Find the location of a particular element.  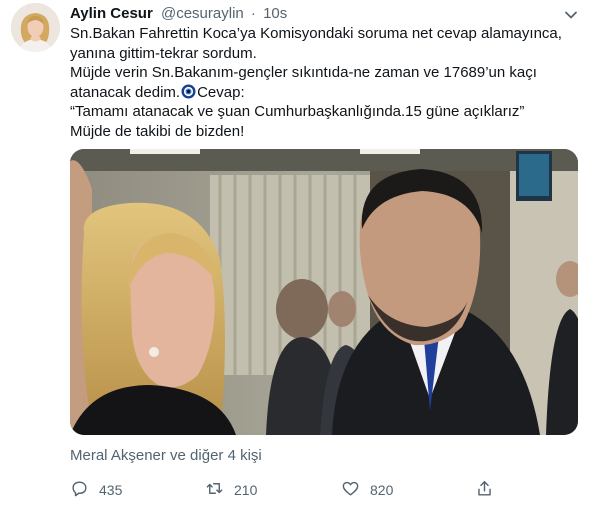

share-icon is located at coordinates (484, 490).